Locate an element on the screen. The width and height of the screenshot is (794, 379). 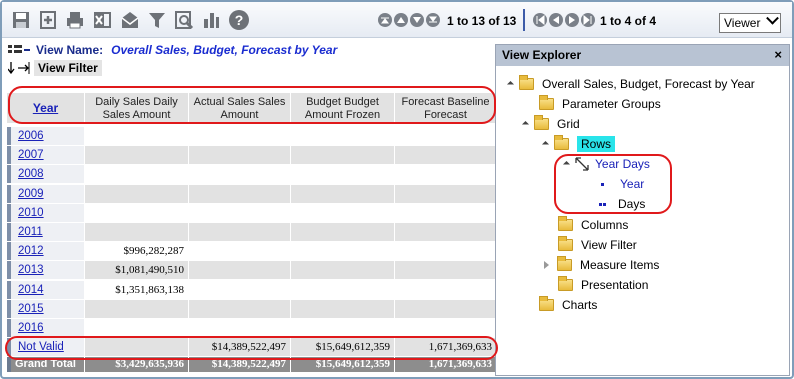
tree-item-measure-items: Measure Items is located at coordinates (601, 265).